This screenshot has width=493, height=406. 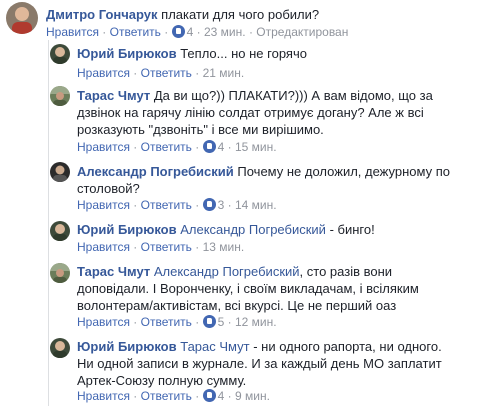 What do you see at coordinates (224, 247) in the screenshot?
I see `timestamp: 13 мин.` at bounding box center [224, 247].